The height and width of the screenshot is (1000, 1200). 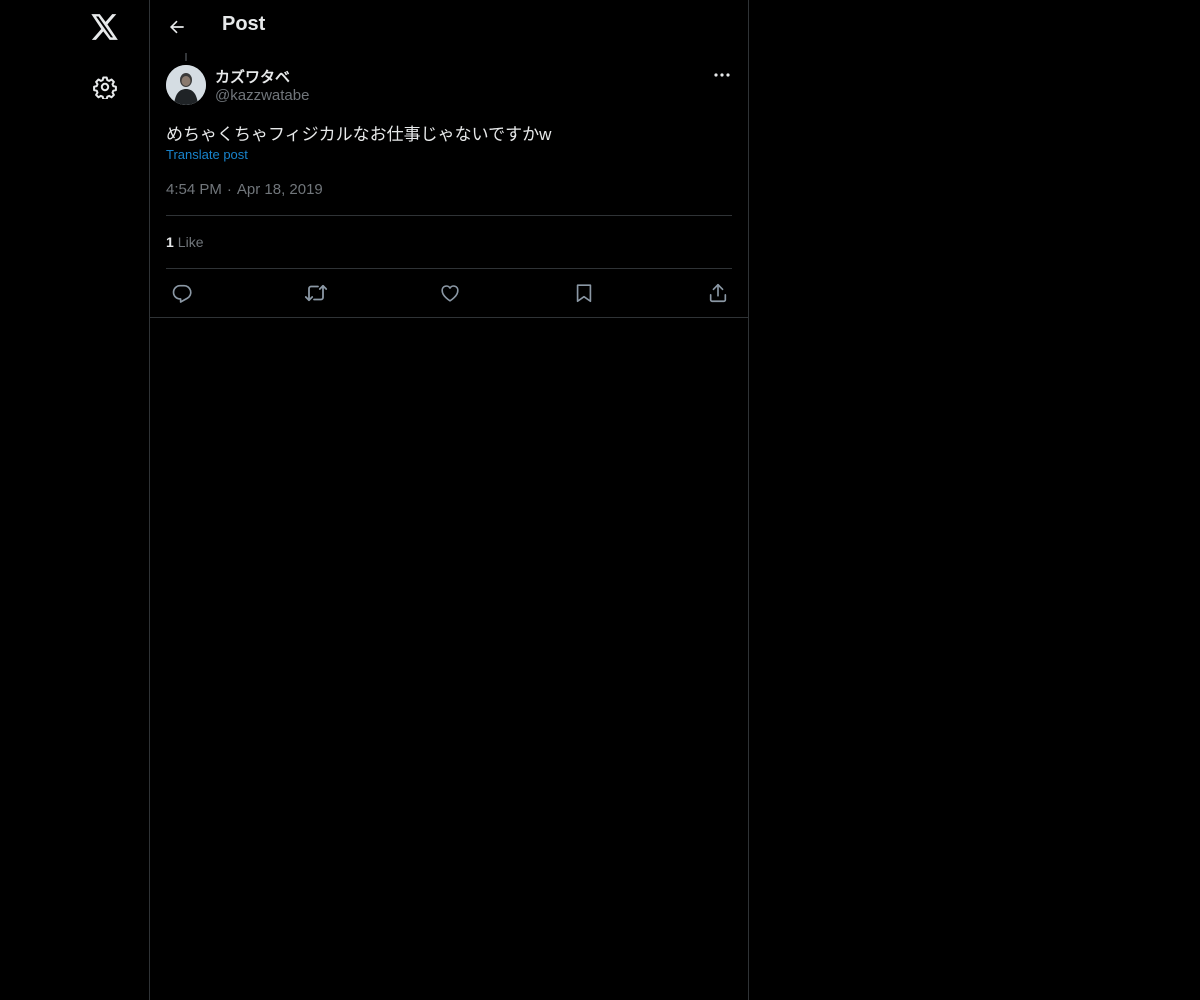 I want to click on settings-button, so click(x=105, y=87).